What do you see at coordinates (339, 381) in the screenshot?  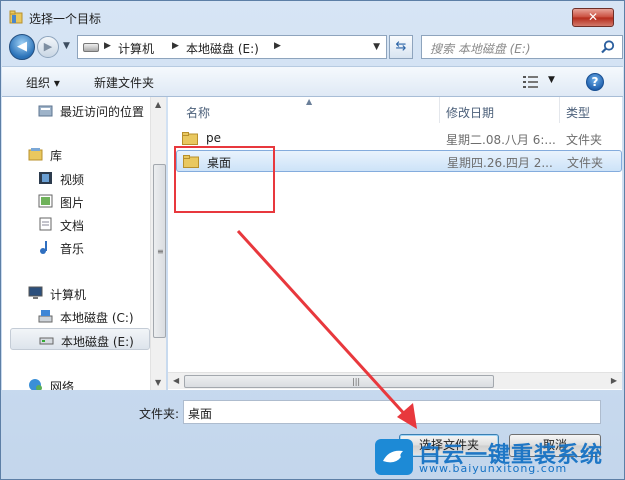 I see `scroll-thumb: |||` at bounding box center [339, 381].